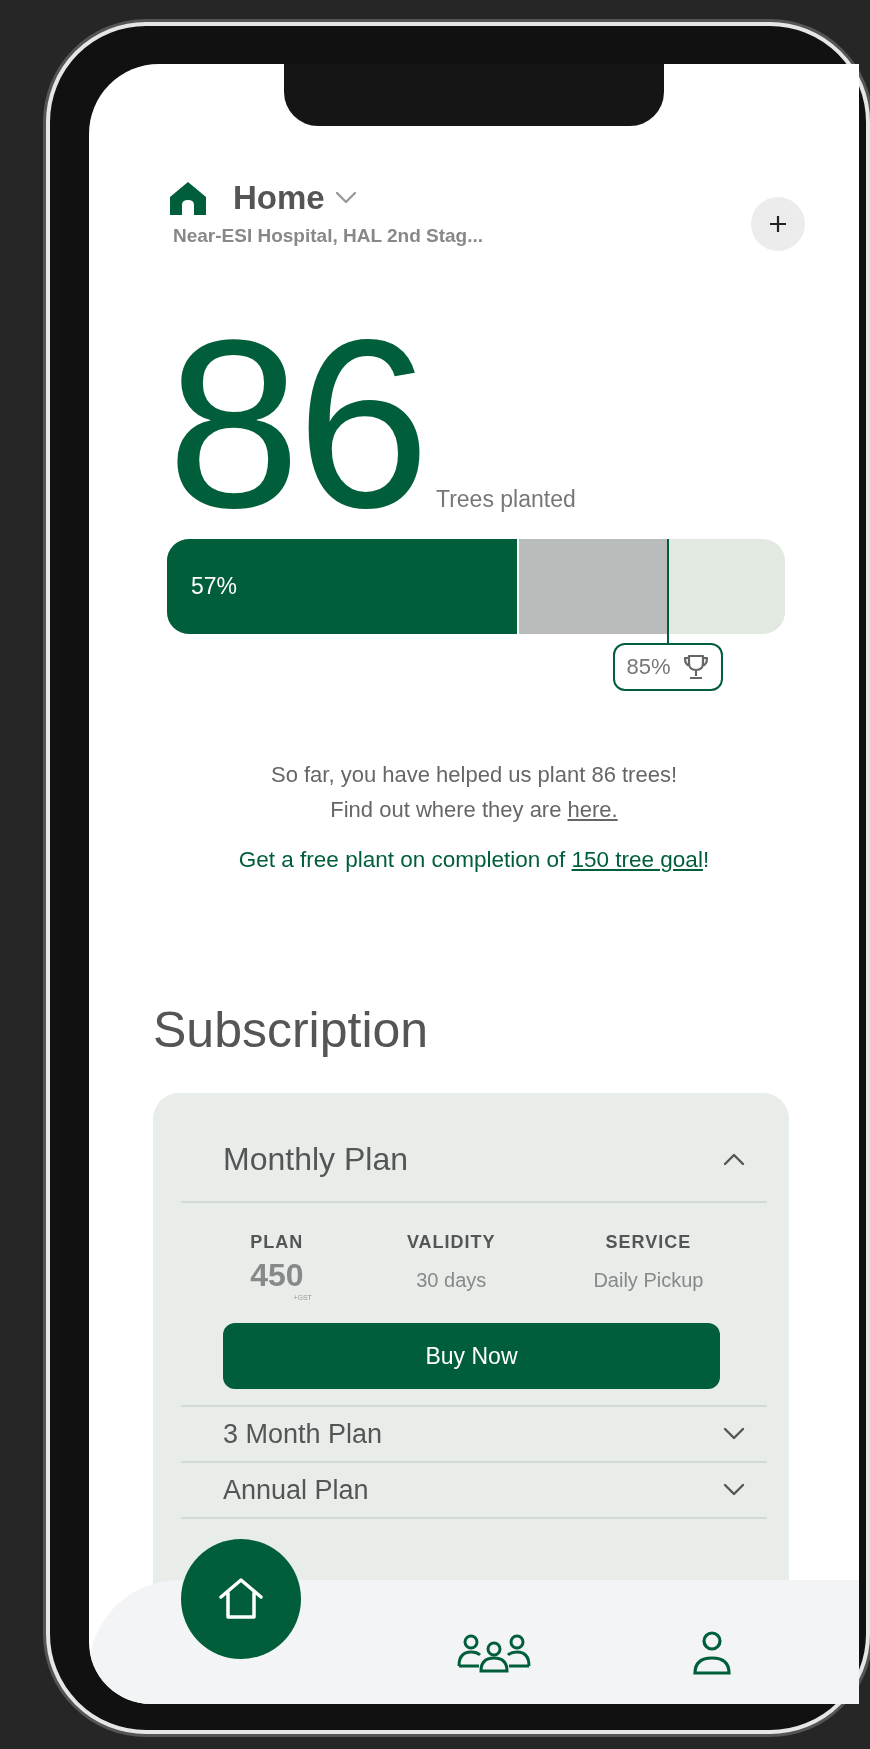  What do you see at coordinates (592, 809) in the screenshot?
I see `here-link: here.` at bounding box center [592, 809].